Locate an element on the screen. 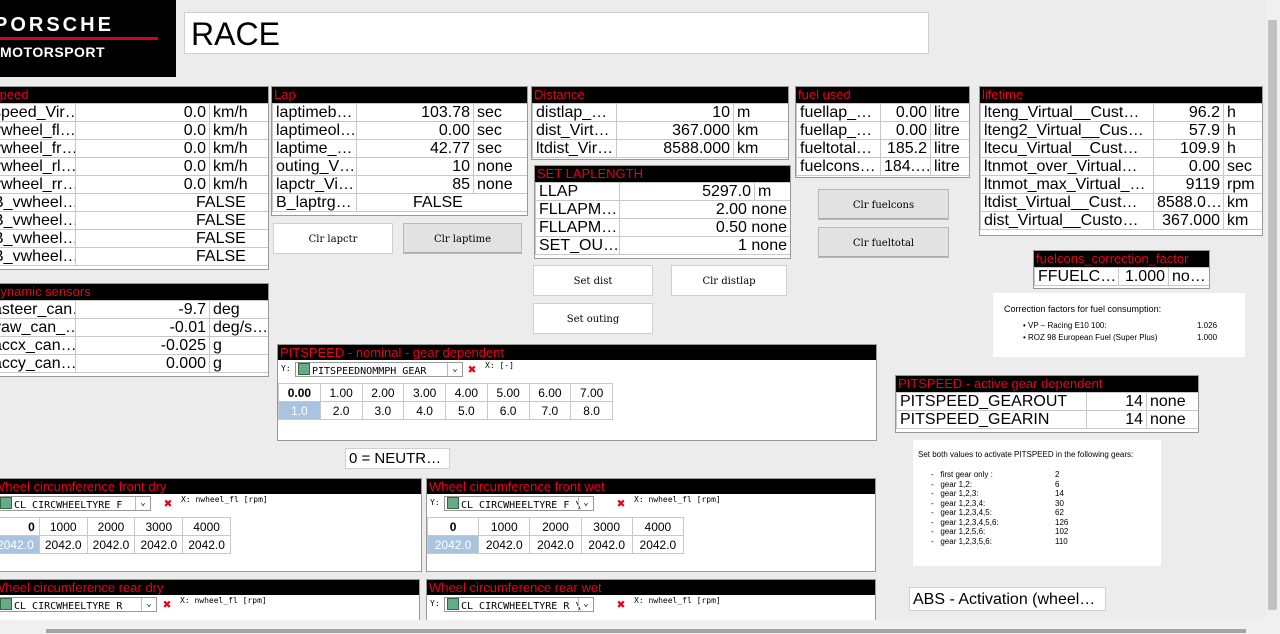 This screenshot has height=634, width=1280. table-row: fuellap_… 0.00 litre is located at coordinates (882, 130).